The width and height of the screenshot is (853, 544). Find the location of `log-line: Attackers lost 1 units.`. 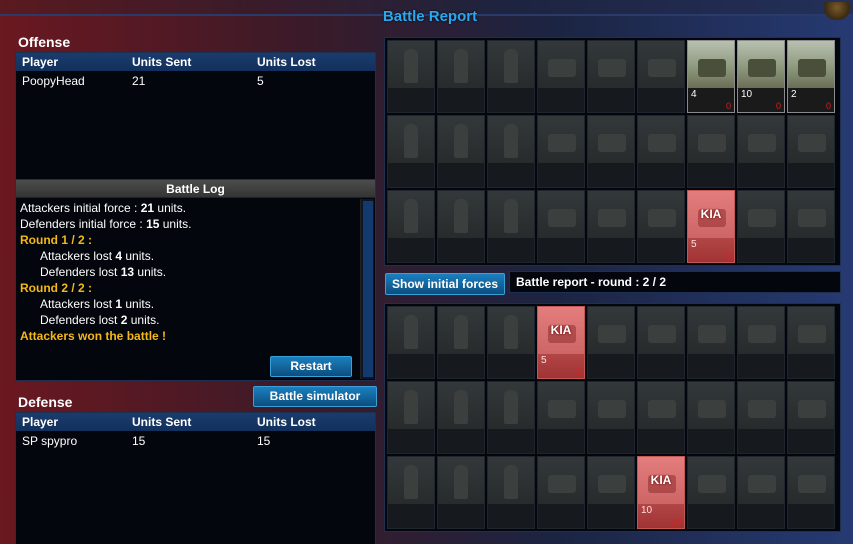

log-line: Attackers lost 1 units. is located at coordinates (97, 304).